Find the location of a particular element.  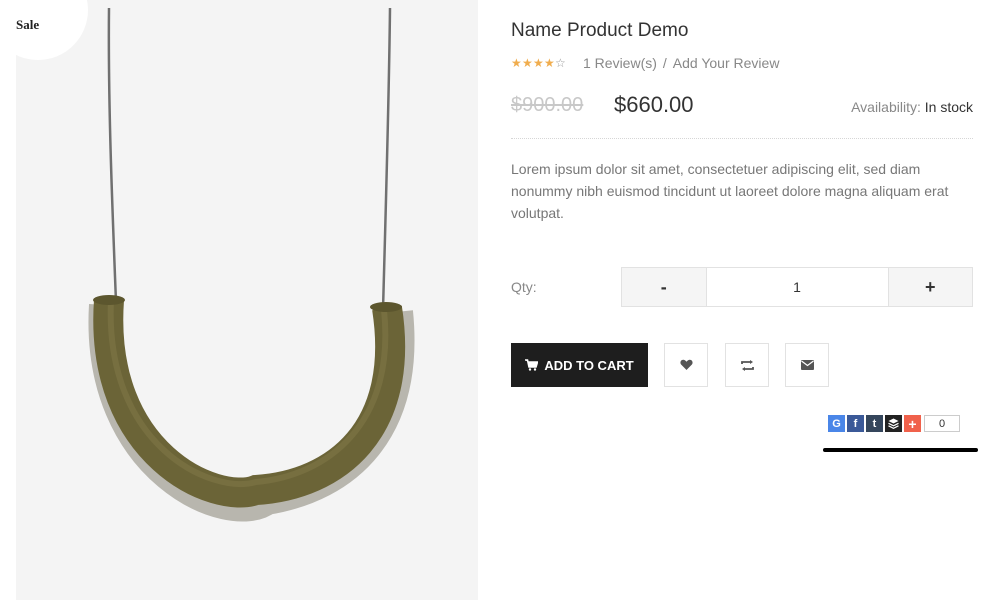

rating-stars: ★ ★ ★ ★ ☆ is located at coordinates (538, 63).